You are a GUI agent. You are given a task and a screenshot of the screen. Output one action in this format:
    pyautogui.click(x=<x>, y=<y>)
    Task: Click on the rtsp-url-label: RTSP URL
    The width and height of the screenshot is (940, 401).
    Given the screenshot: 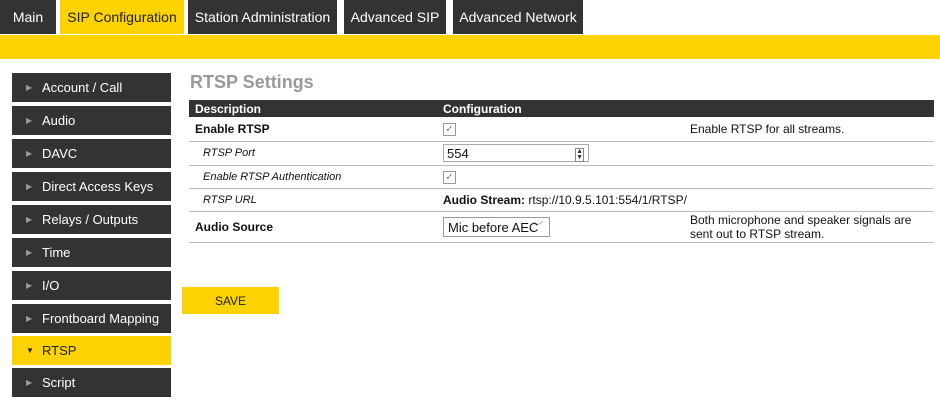 What is the action you would take?
    pyautogui.click(x=313, y=200)
    